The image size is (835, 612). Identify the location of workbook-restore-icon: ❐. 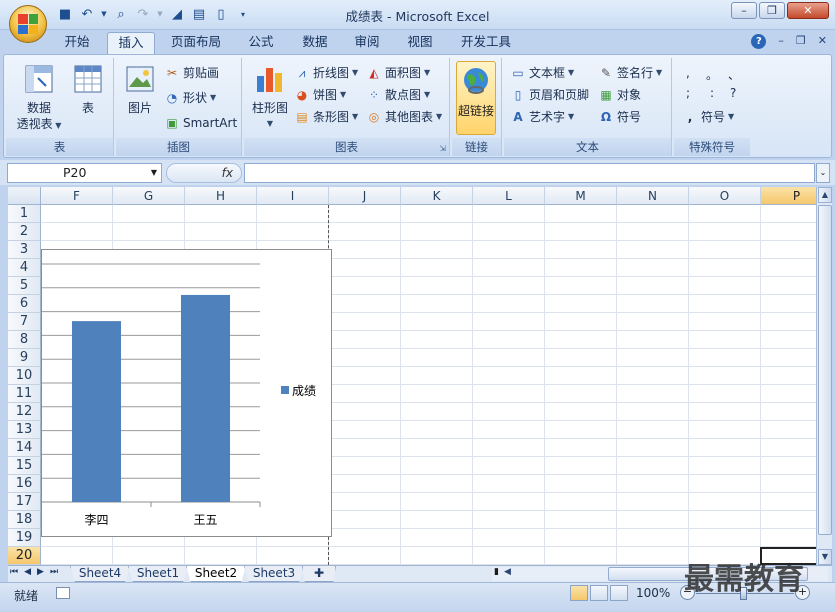
(801, 41).